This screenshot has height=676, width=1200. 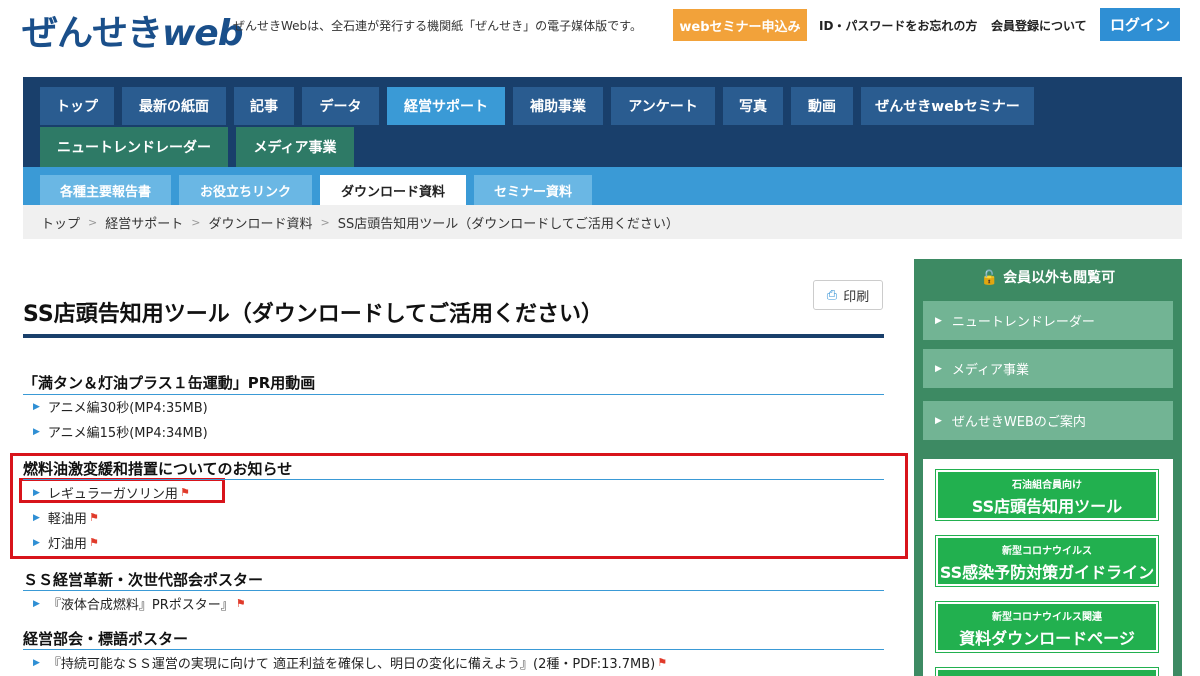 What do you see at coordinates (453, 336) in the screenshot?
I see `title-divider` at bounding box center [453, 336].